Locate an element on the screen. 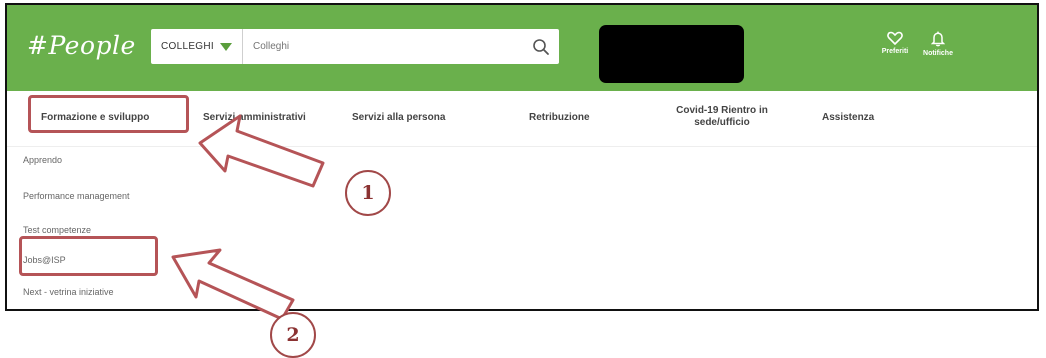  nav-servizi-alla-persona: Servizi alla persona is located at coordinates (398, 118).